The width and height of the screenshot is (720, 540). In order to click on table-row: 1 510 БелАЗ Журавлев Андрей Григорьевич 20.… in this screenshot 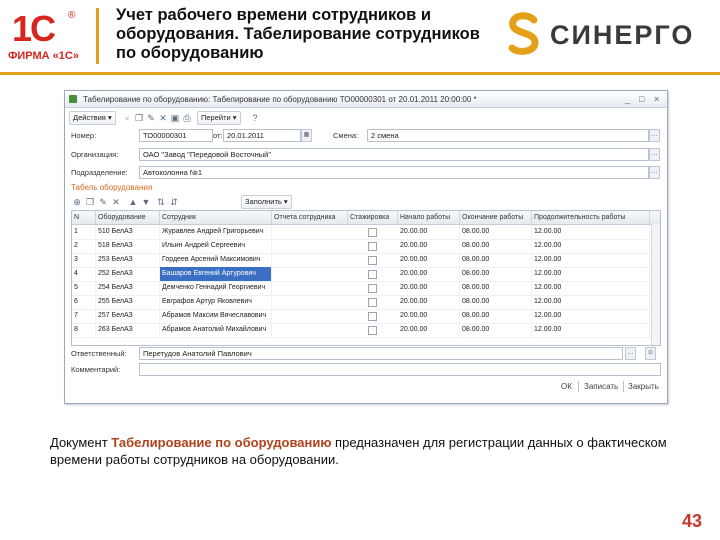, I will do `click(362, 232)`.